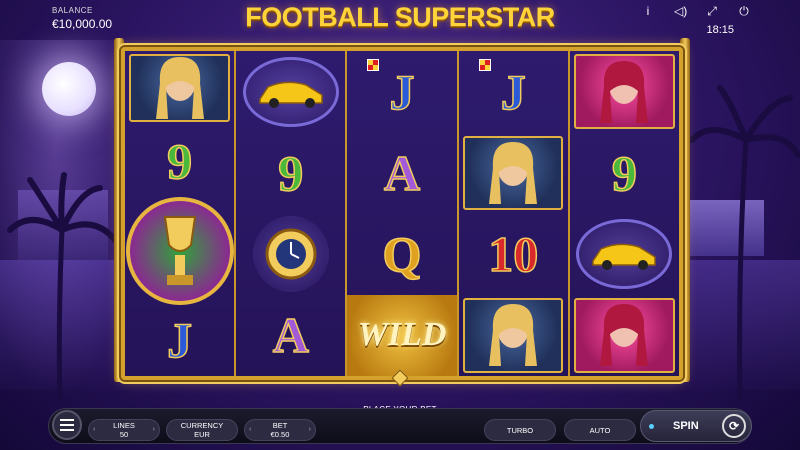 This screenshot has height=450, width=800. I want to click on reel-4: J 10, so click(514, 213).